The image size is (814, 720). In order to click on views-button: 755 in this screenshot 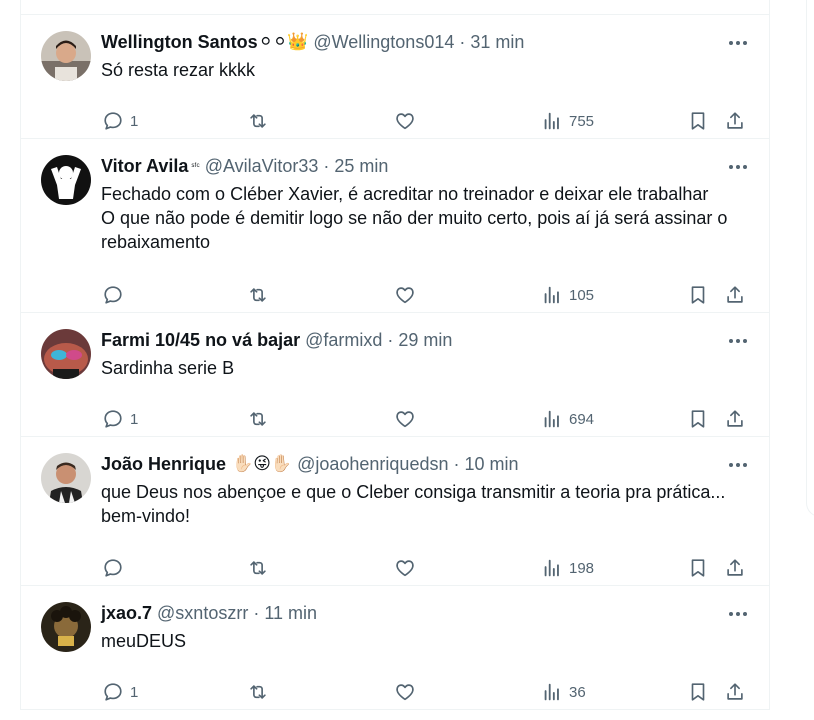, I will do `click(567, 121)`.